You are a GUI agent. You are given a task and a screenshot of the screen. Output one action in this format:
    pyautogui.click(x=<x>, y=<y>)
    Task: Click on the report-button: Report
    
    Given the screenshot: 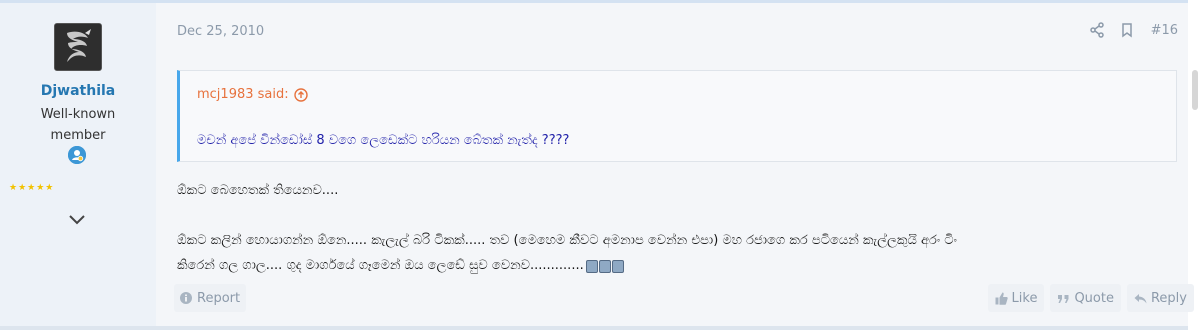 What is the action you would take?
    pyautogui.click(x=210, y=298)
    